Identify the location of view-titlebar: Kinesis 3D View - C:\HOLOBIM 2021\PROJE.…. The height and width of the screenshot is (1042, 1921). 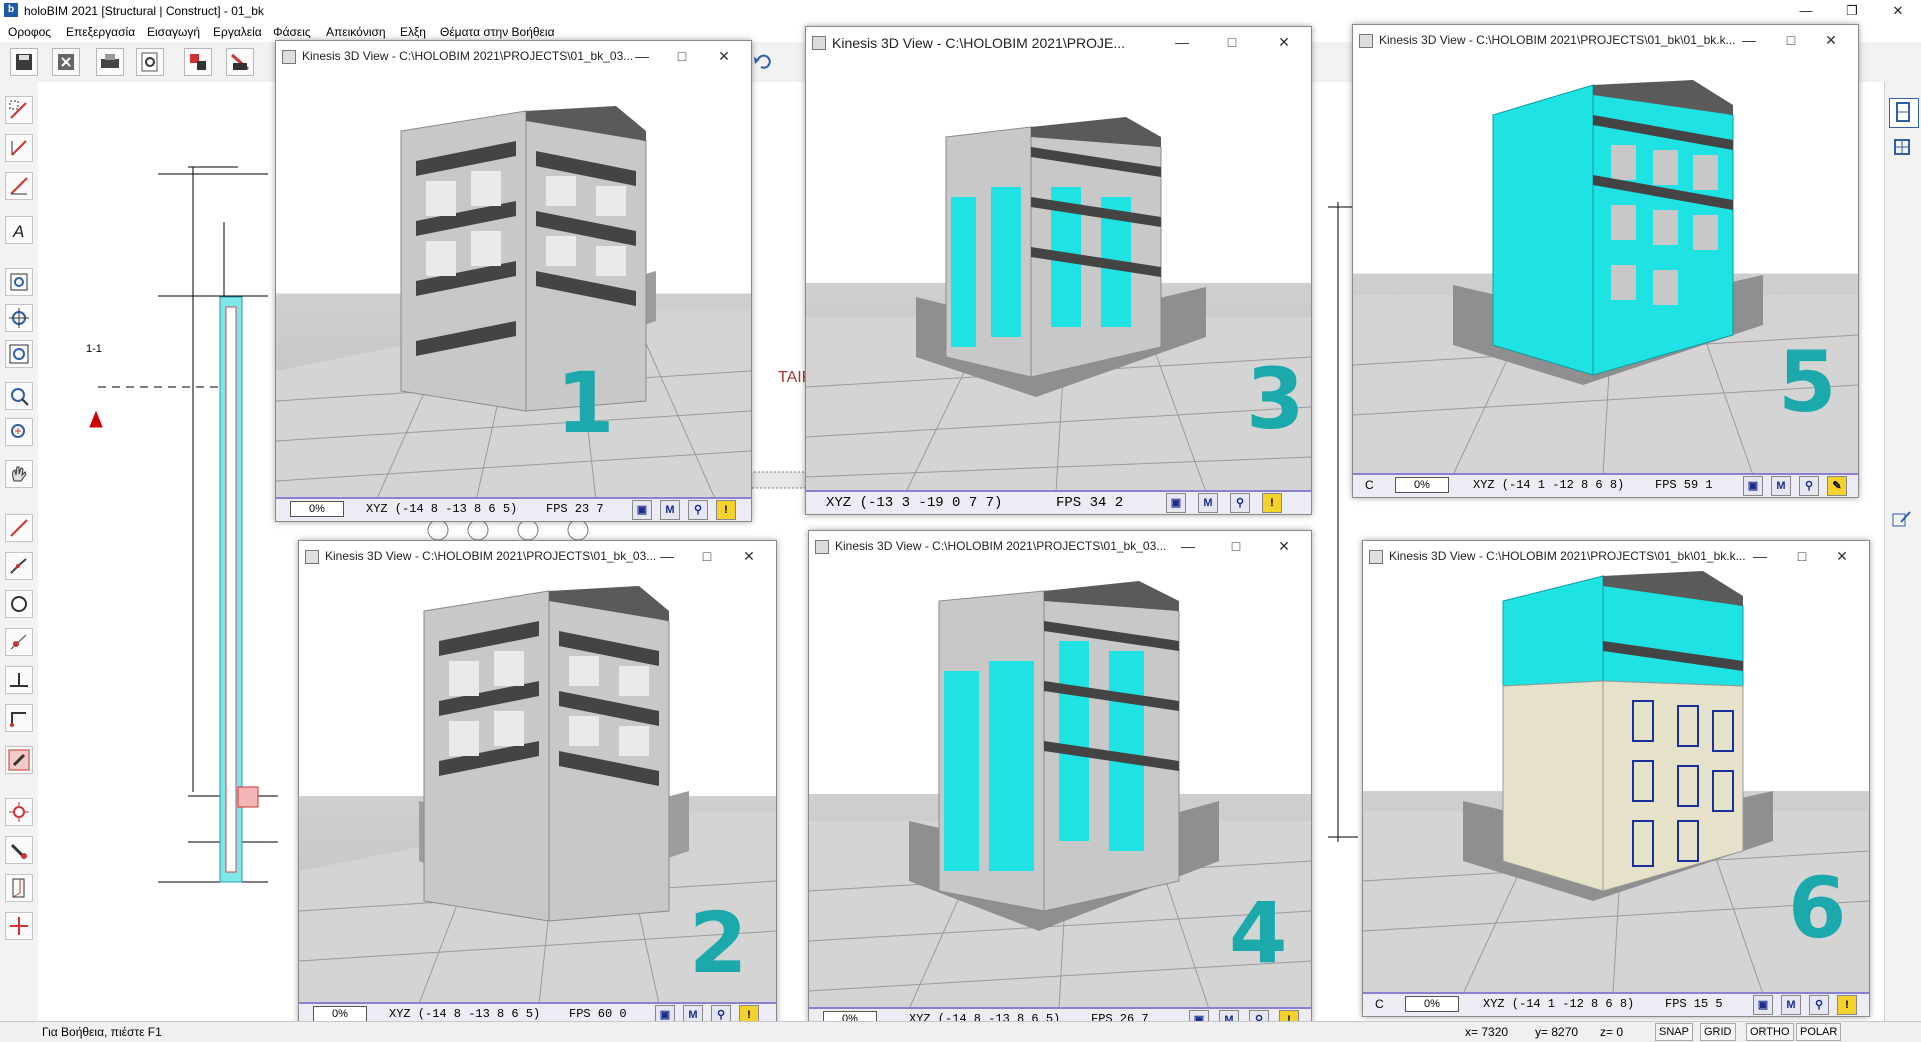
(1058, 42).